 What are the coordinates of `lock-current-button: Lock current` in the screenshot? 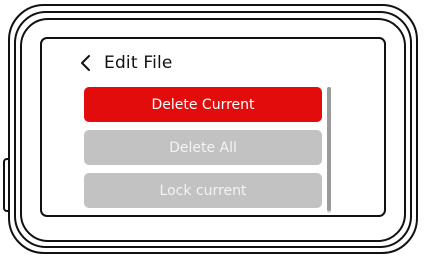 It's located at (203, 190).